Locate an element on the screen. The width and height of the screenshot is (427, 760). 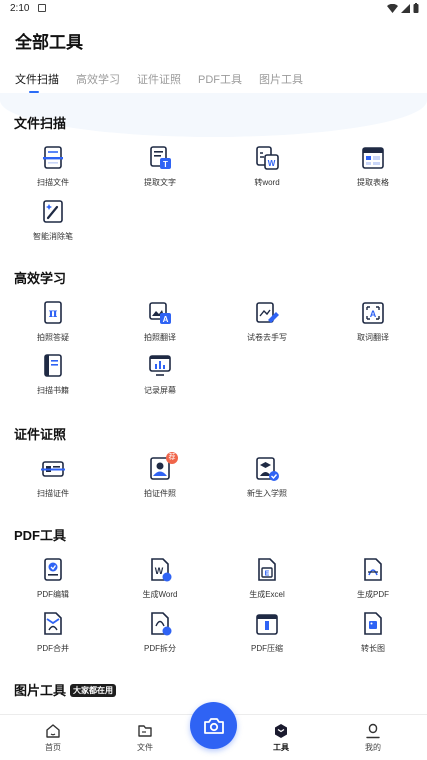
status-bar: 2:10 is located at coordinates (213, 10).